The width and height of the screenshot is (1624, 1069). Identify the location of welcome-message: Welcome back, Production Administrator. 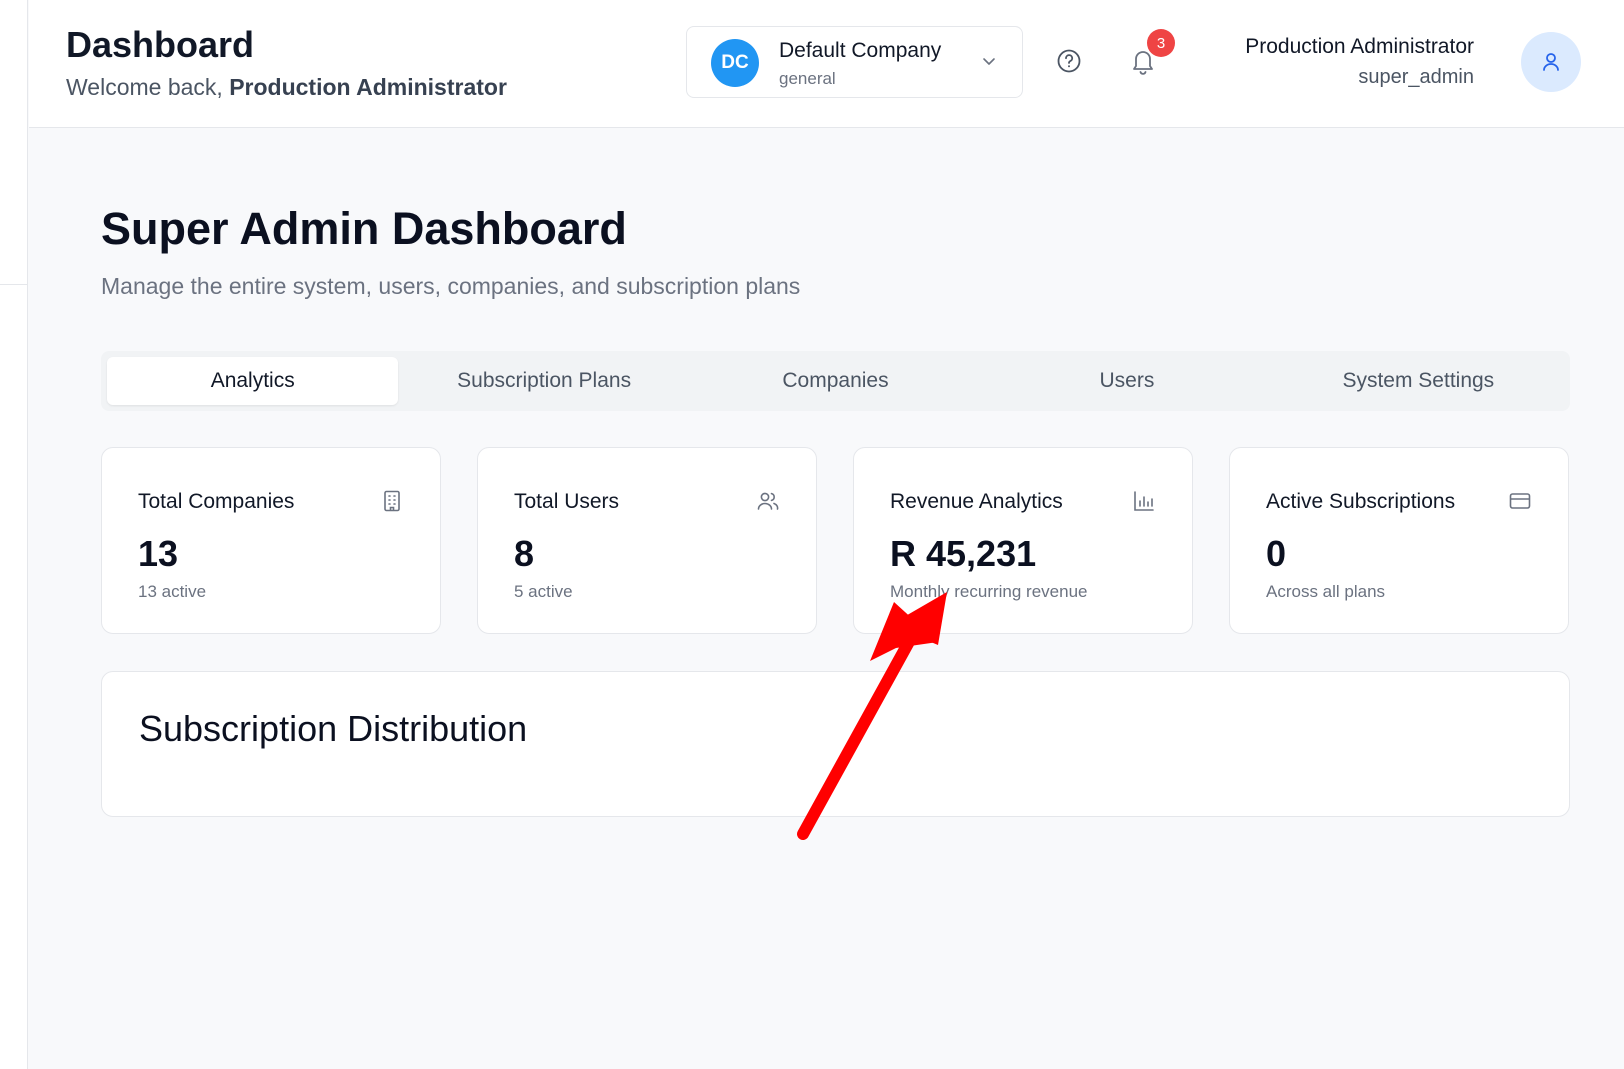
(286, 87).